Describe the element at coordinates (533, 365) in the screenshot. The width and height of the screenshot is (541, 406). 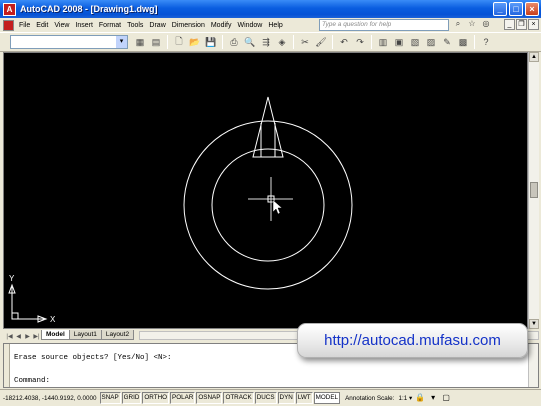
I see `command-scrollbar` at that location.